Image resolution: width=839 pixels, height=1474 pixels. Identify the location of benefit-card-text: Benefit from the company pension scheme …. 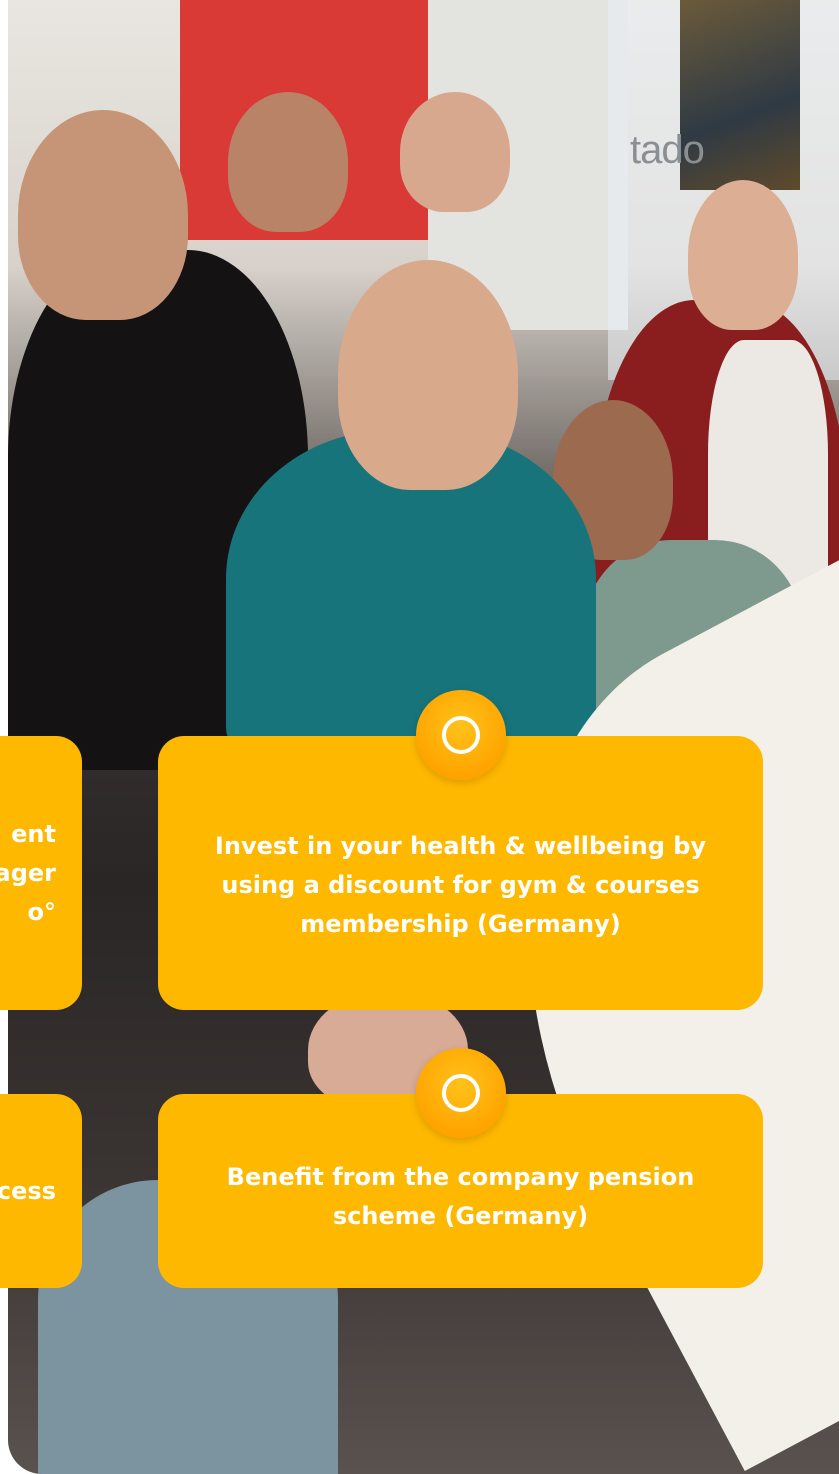
(460, 1196).